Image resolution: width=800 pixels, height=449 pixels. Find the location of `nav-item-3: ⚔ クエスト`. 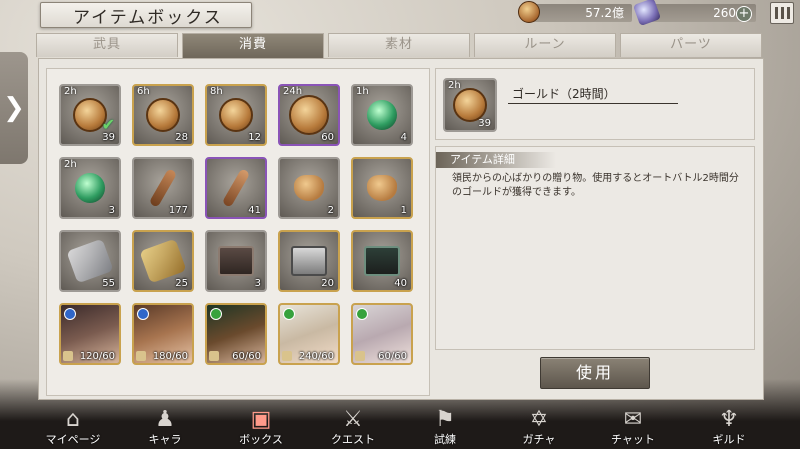

nav-item-3: ⚔ クエスト is located at coordinates (353, 426).